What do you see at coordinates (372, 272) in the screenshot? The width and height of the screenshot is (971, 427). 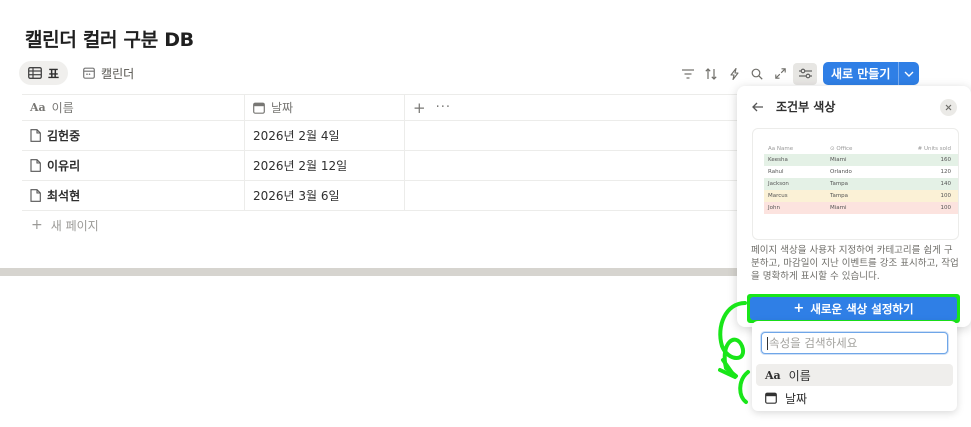 I see `horizontal-scrollbar` at bounding box center [372, 272].